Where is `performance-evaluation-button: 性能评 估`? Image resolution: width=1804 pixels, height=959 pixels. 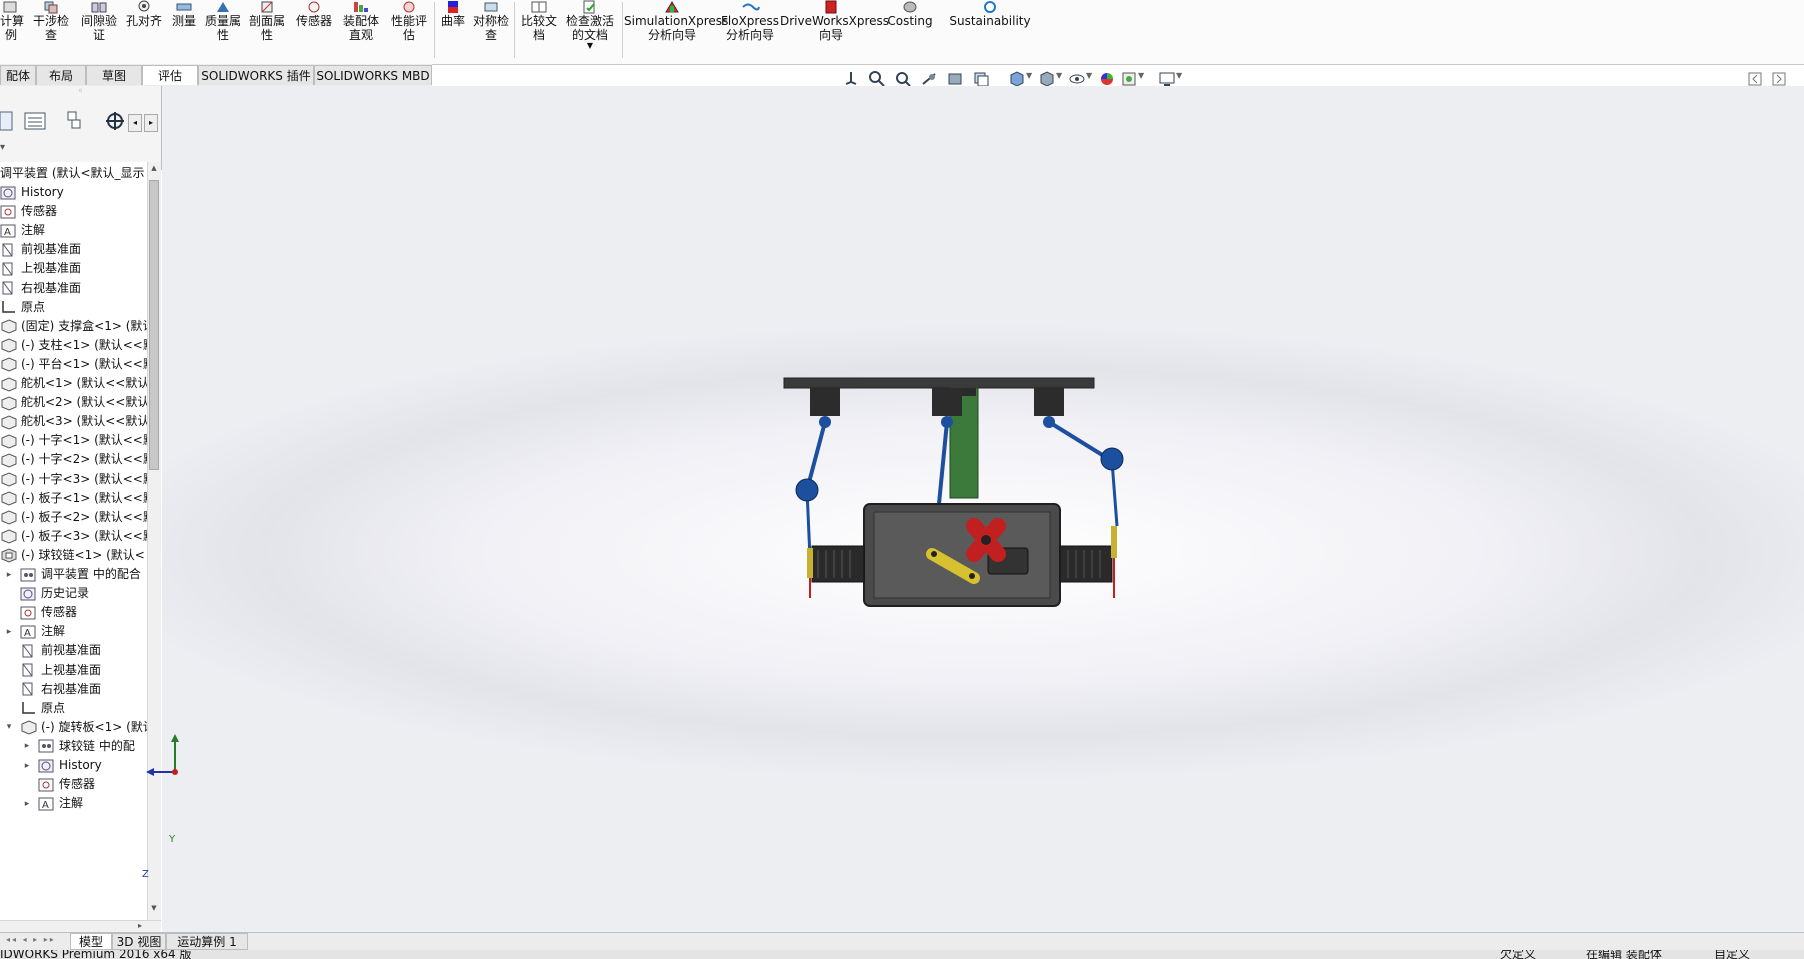 performance-evaluation-button: 性能评 估 is located at coordinates (409, 31).